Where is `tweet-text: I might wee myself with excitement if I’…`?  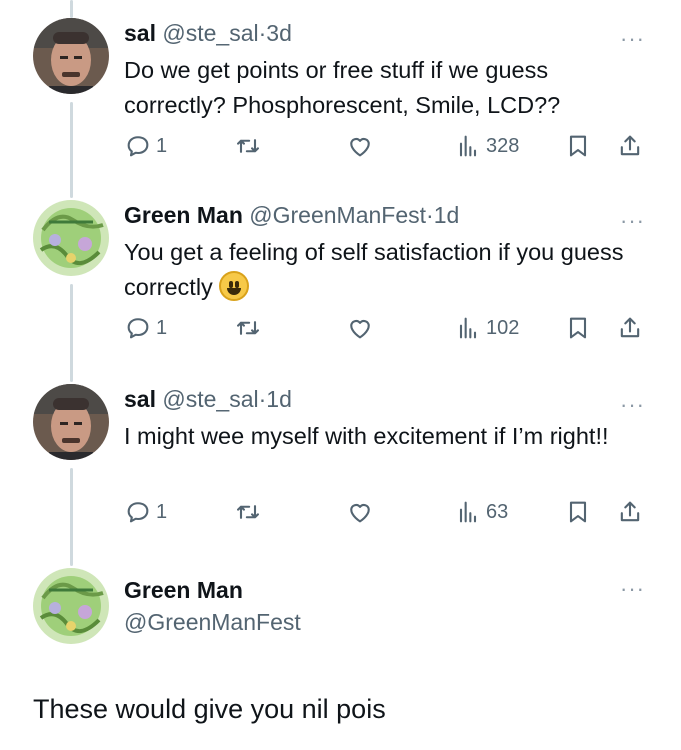 tweet-text: I might wee myself with excitement if I’… is located at coordinates (366, 436).